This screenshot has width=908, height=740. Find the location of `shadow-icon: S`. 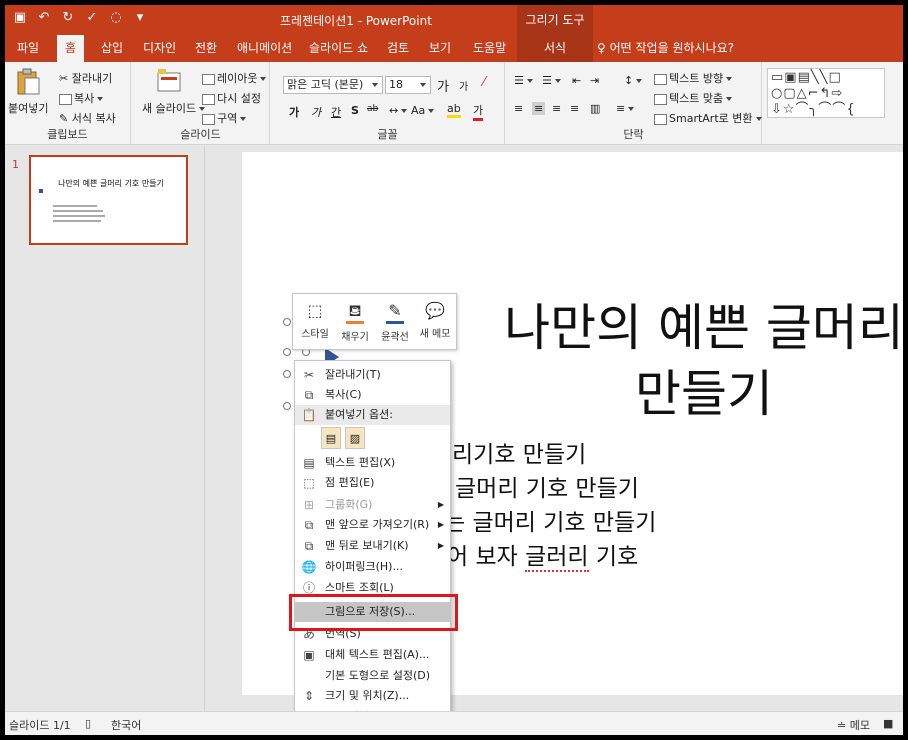

shadow-icon: S is located at coordinates (355, 110).